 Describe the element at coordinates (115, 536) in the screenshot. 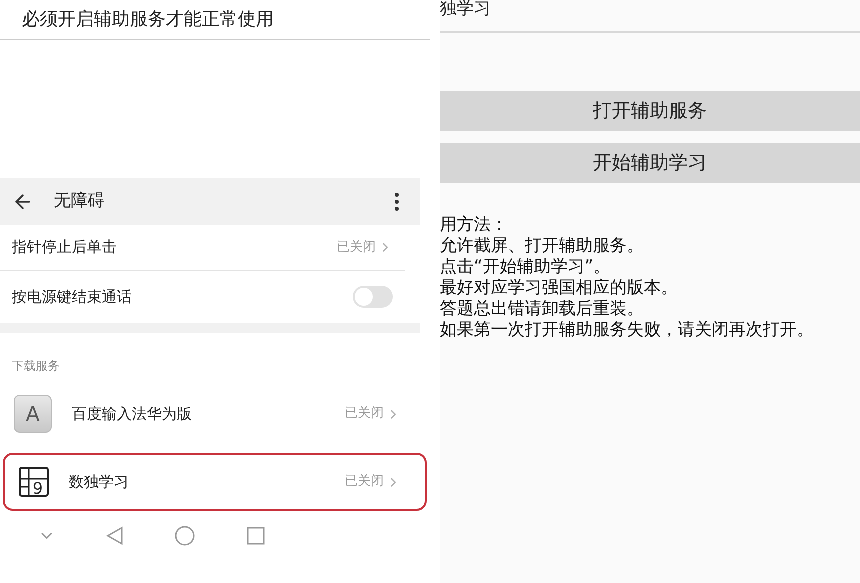

I see `back-icon` at that location.